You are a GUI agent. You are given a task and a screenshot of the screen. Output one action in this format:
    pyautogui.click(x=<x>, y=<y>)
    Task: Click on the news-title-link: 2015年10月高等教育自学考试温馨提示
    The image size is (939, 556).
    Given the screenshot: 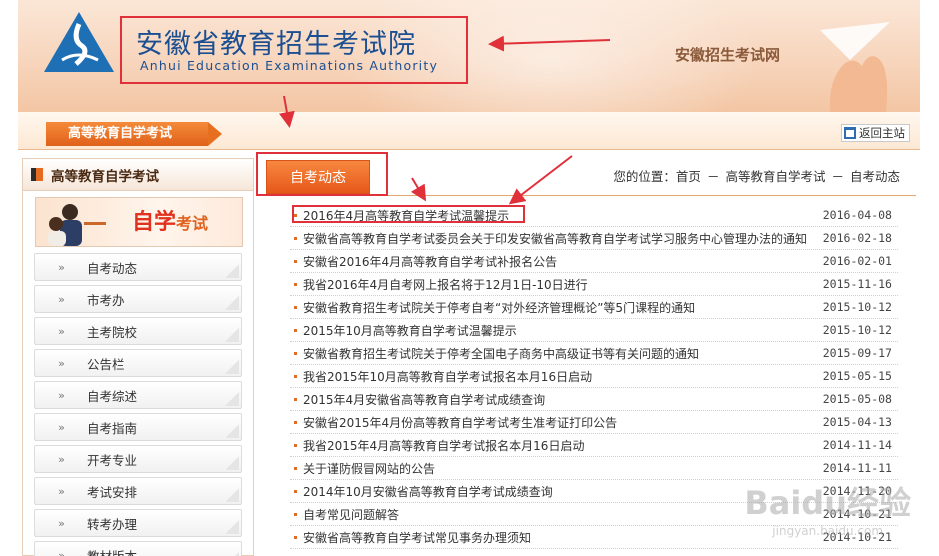 What is the action you would take?
    pyautogui.click(x=403, y=330)
    